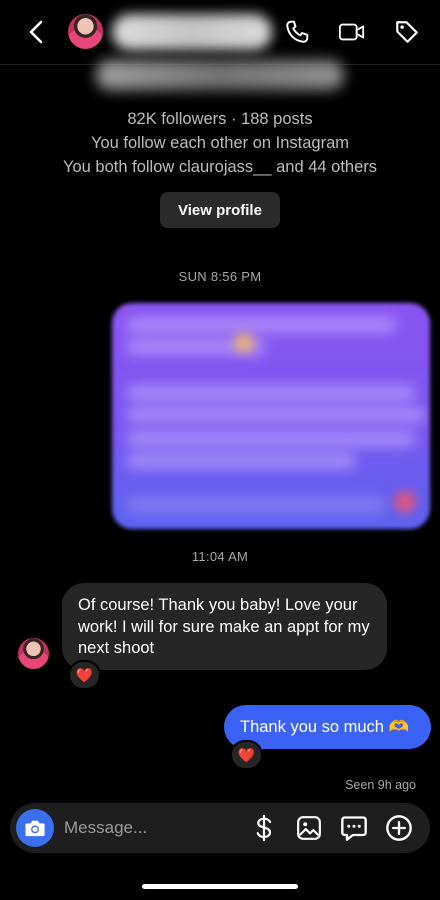 The width and height of the screenshot is (440, 900). I want to click on view-profile-button: View profile, so click(220, 210).